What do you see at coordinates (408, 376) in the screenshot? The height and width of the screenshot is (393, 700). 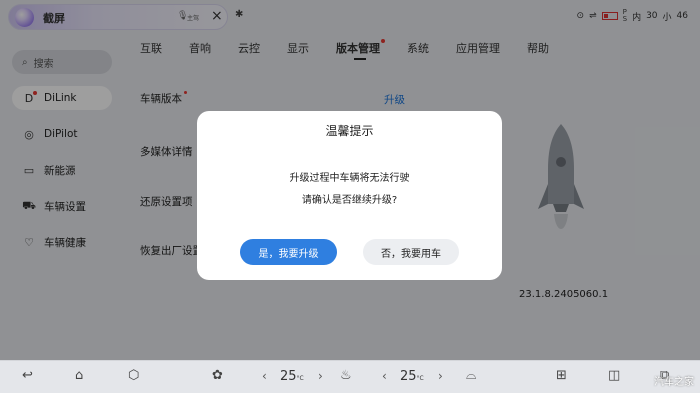 I see `right-temperature-value: 25` at bounding box center [408, 376].